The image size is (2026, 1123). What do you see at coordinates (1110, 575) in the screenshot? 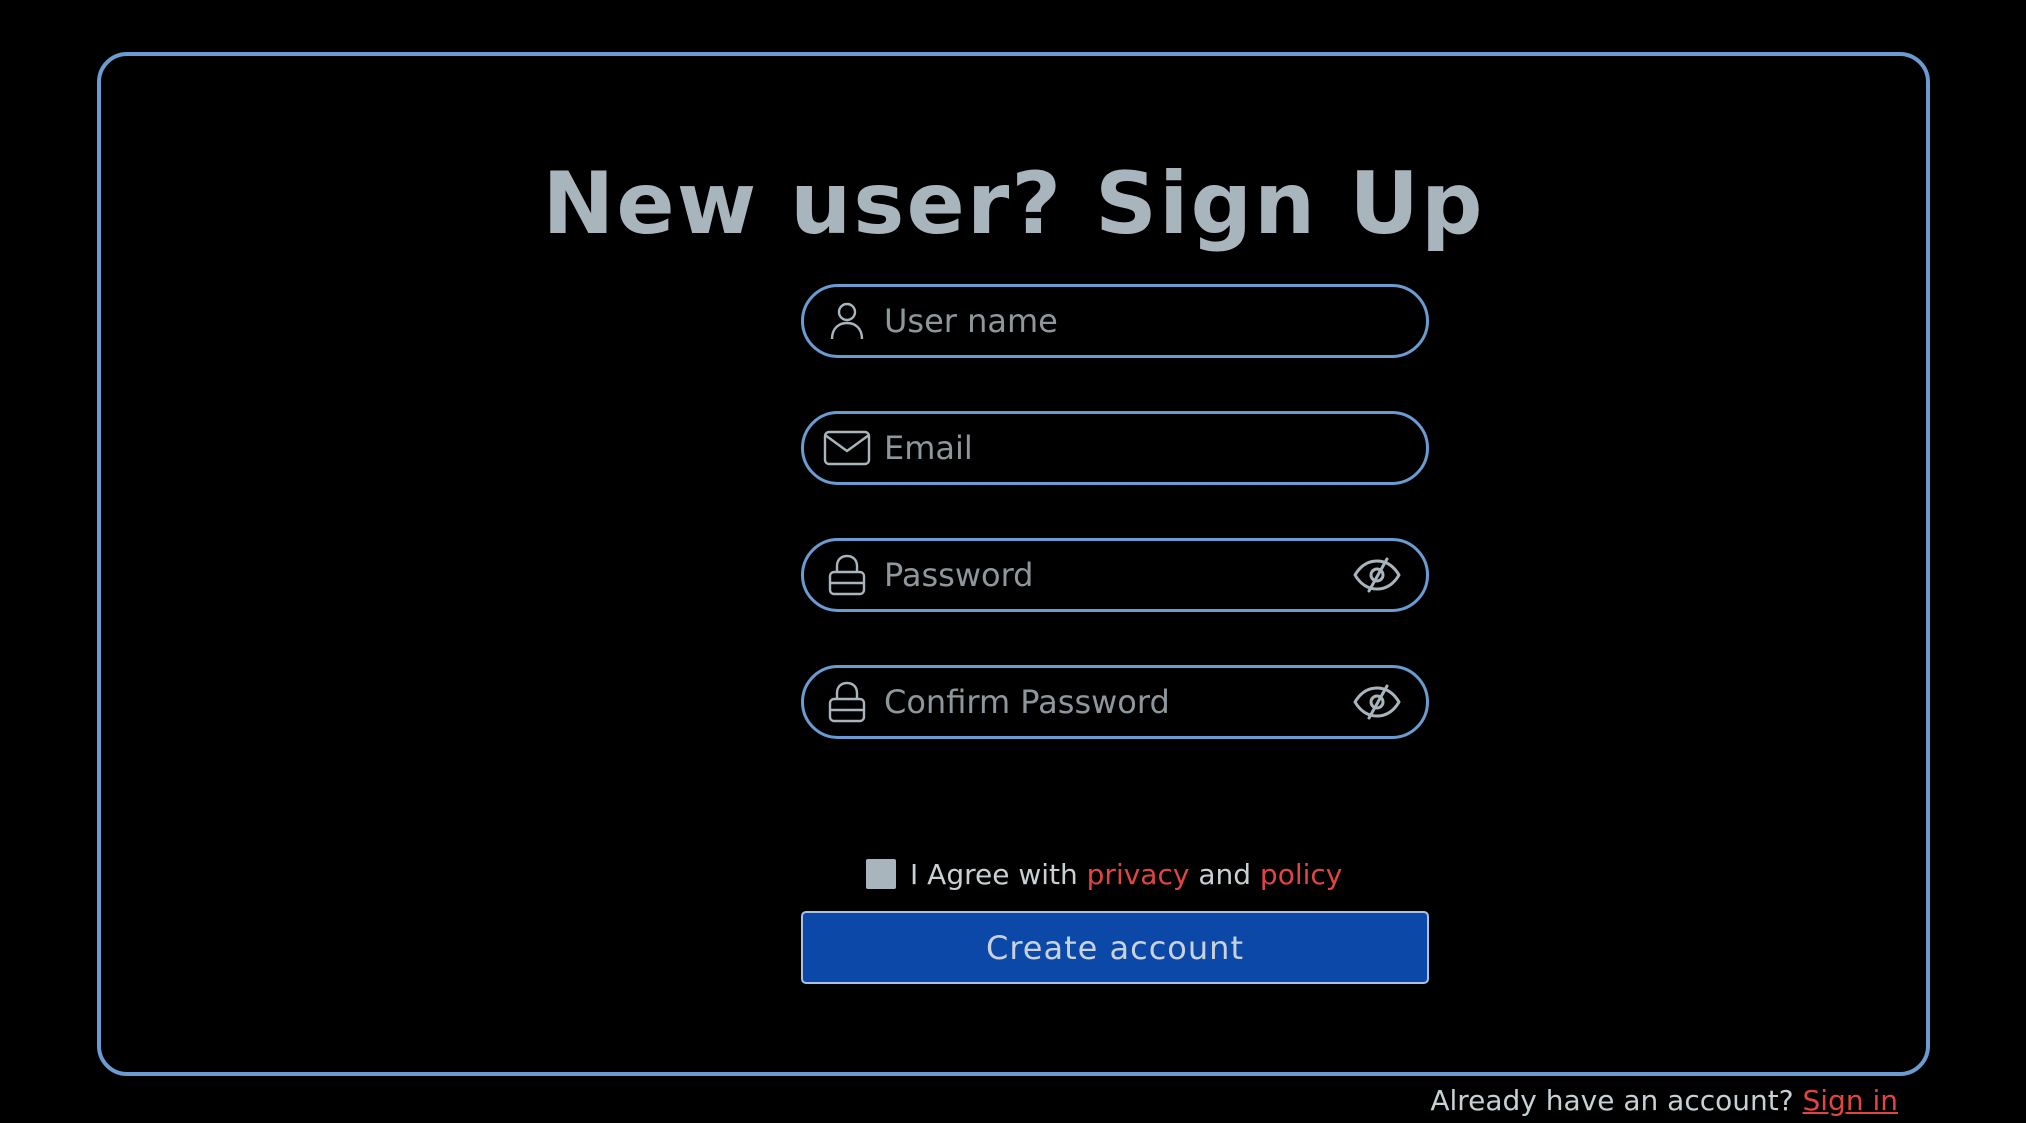
I see `password-input` at bounding box center [1110, 575].